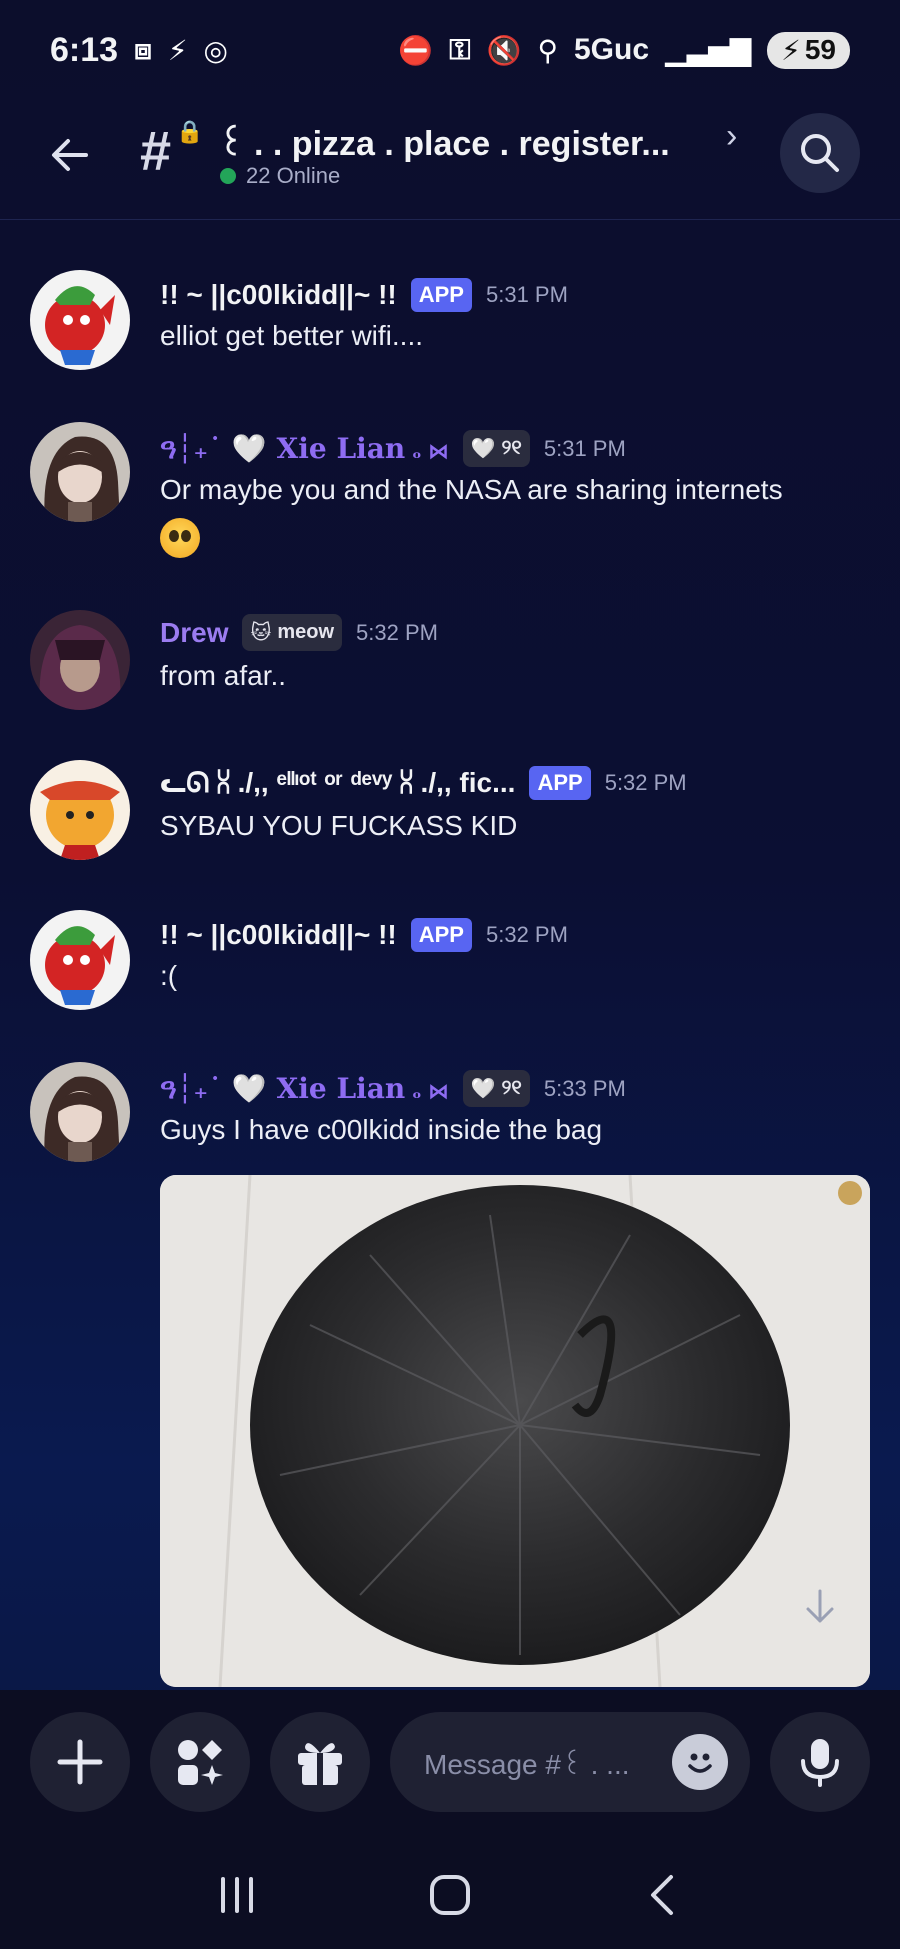  I want to click on system-navigation-bar, so click(450, 1894).